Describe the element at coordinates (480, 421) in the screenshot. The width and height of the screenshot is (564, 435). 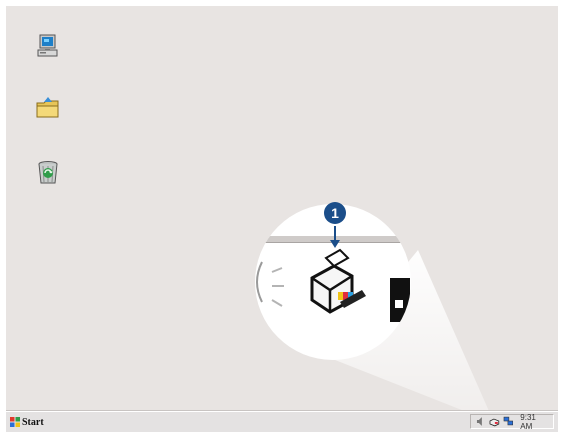
I see `speaker-icon` at that location.